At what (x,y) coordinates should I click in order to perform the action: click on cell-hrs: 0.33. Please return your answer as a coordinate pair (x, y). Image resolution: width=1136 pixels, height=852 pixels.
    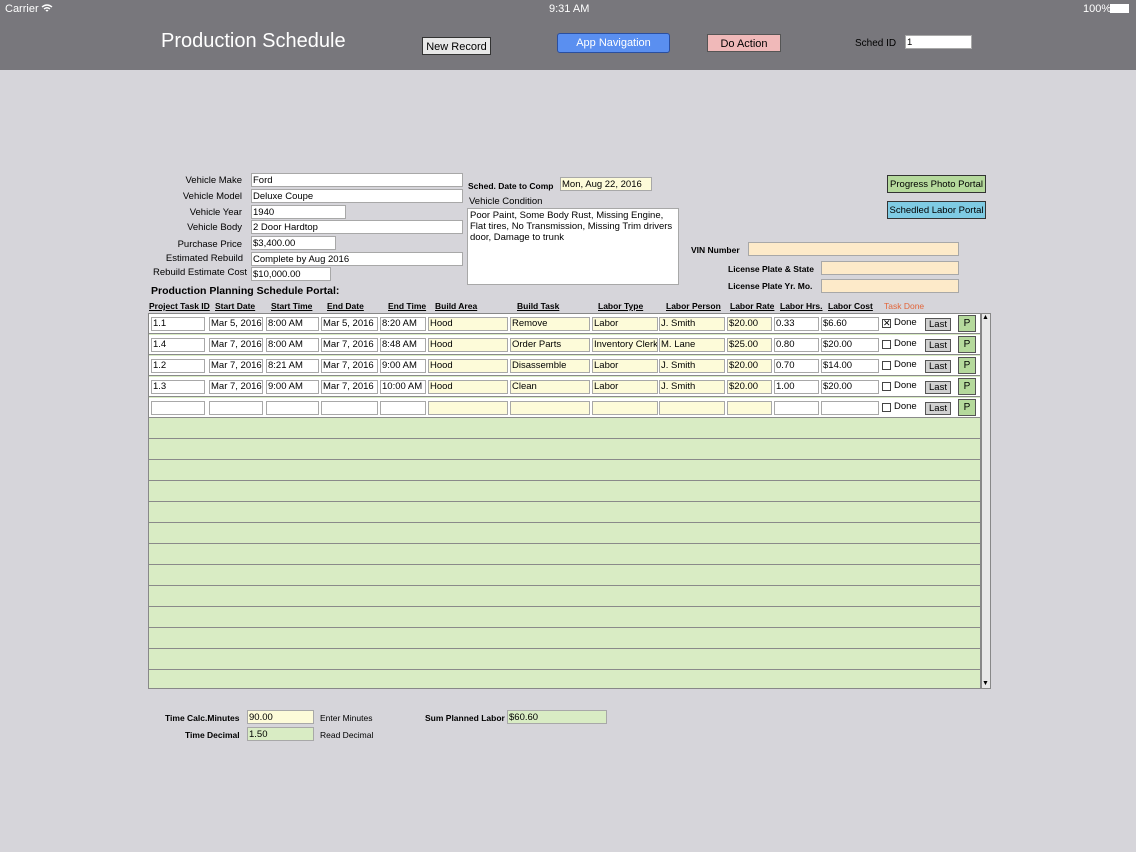
    Looking at the image, I should click on (796, 324).